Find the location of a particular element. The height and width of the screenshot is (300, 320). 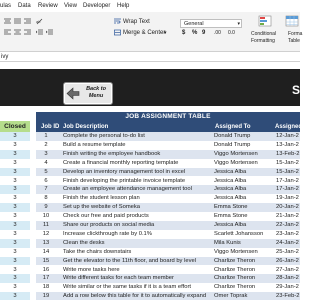

job-description-cell: Finish writing the employee handbook is located at coordinates (138, 154).